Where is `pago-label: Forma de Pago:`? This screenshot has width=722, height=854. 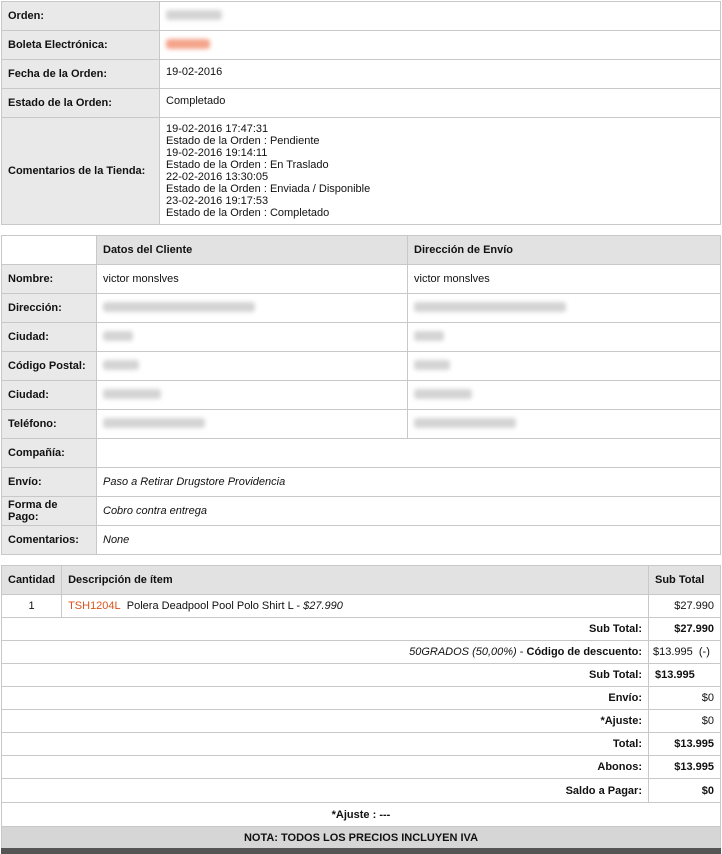 pago-label: Forma de Pago: is located at coordinates (49, 511).